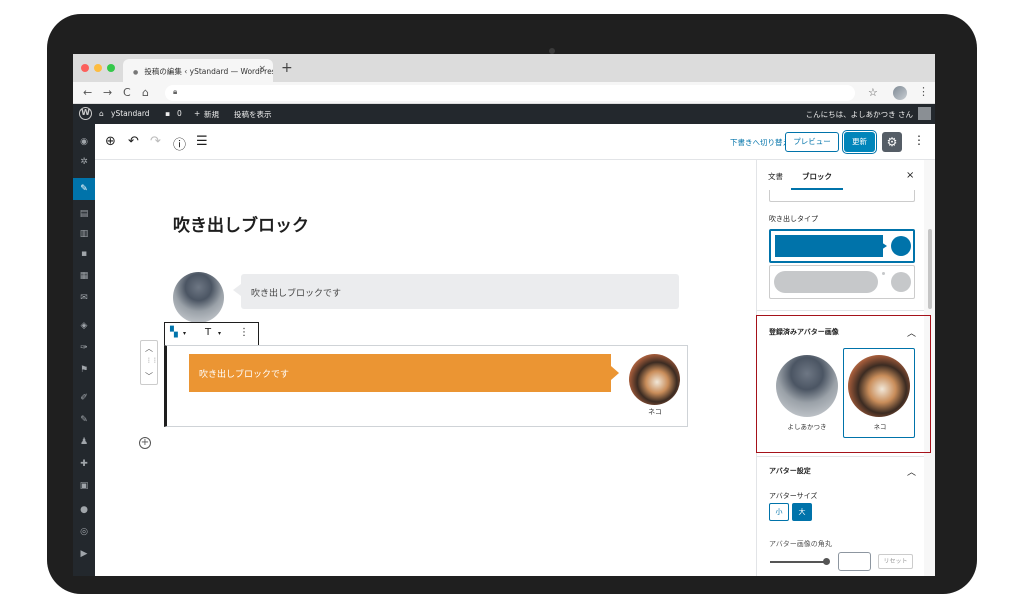  What do you see at coordinates (923, 91) in the screenshot?
I see `browser-menu-icon: ⋮` at bounding box center [923, 91].